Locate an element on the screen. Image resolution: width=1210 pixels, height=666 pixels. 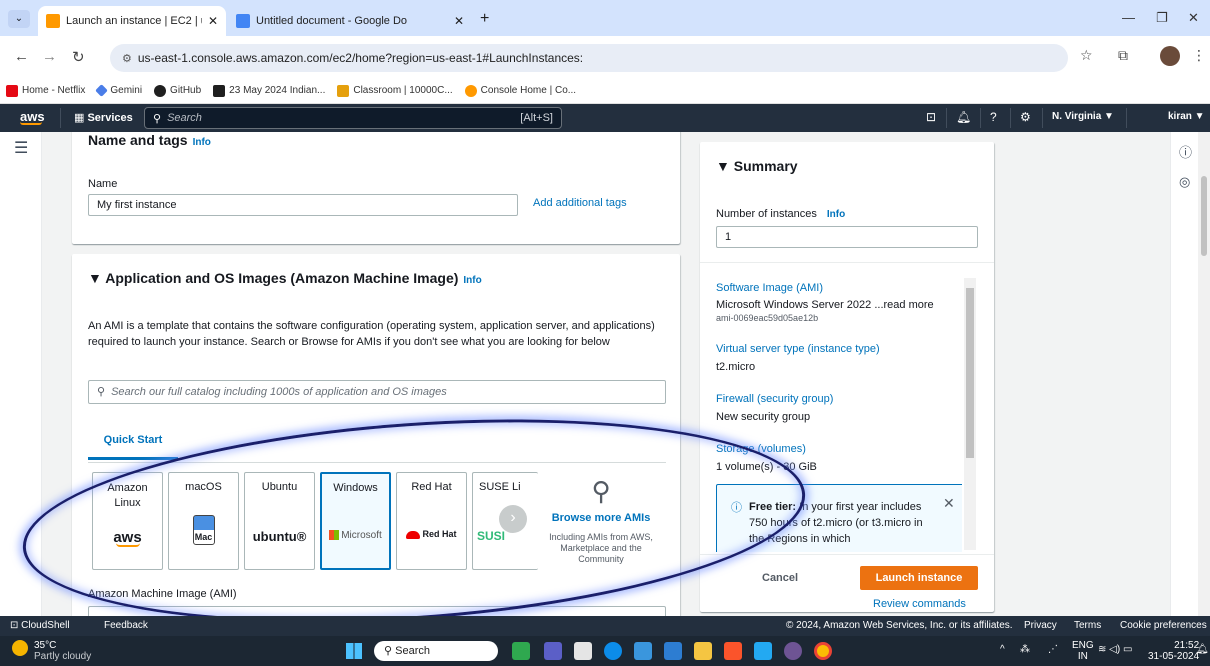
tutorial-icon: ◎ is located at coordinates (1184, 182).